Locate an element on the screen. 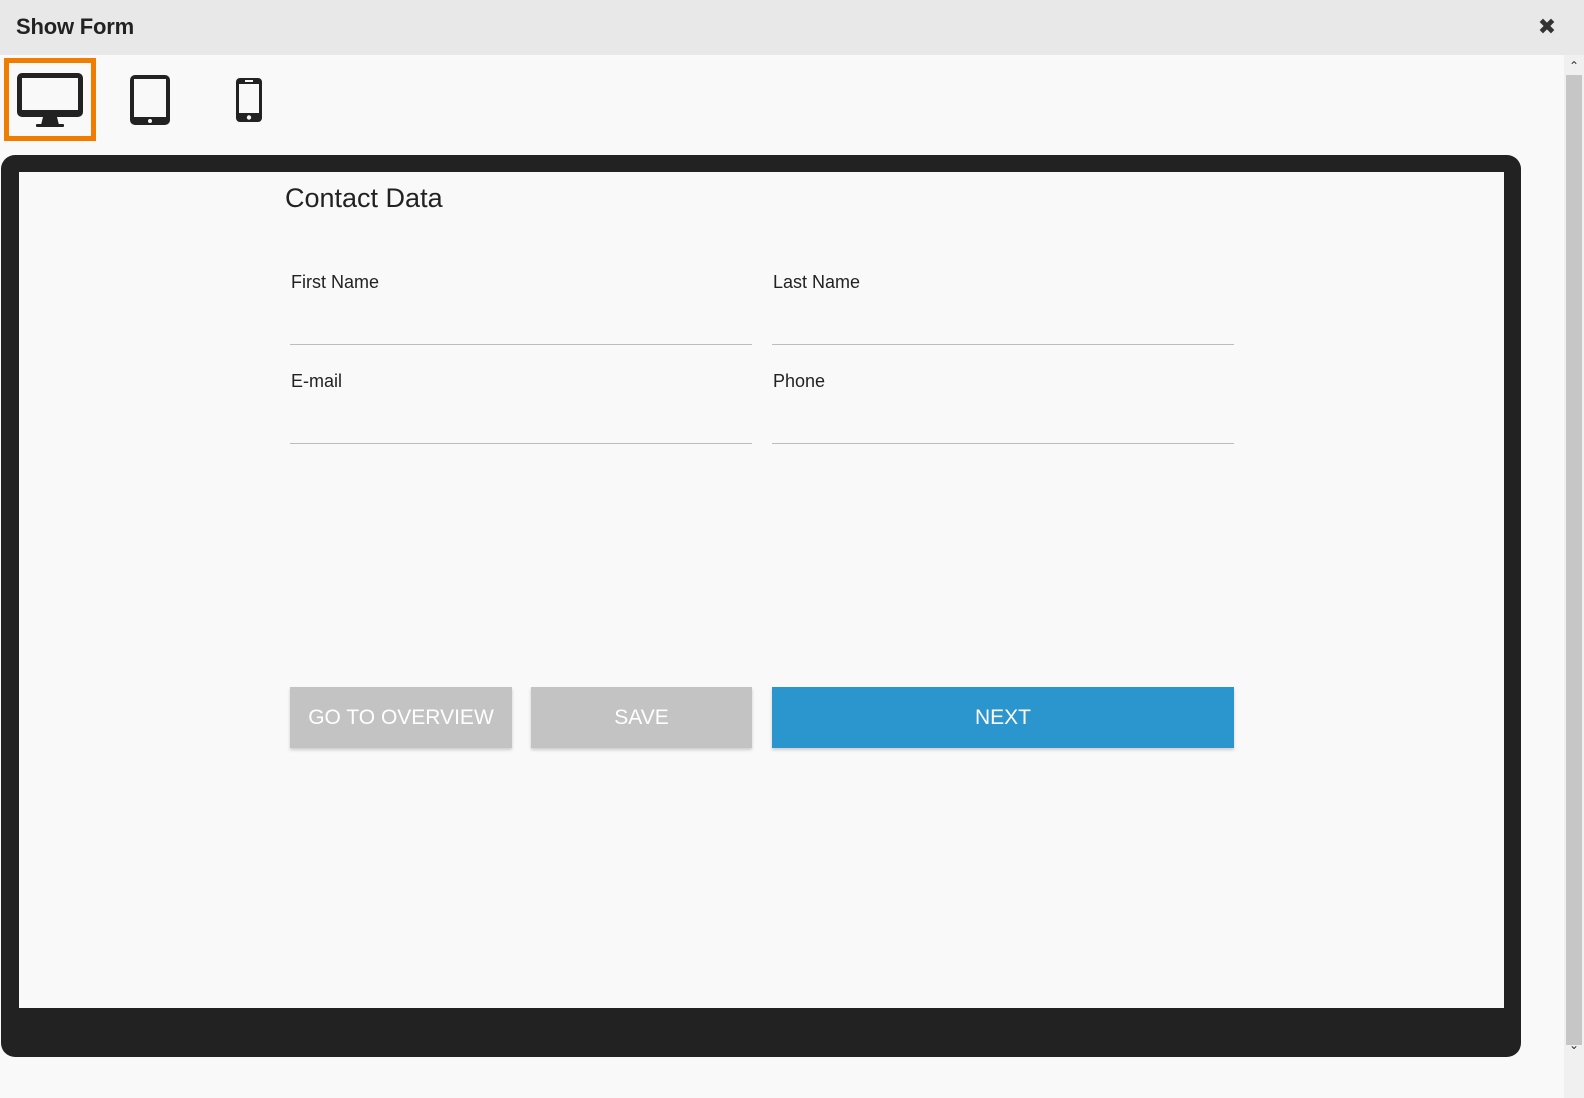 Image resolution: width=1584 pixels, height=1098 pixels. vertical-scrollbar: ⌃ ⌄ is located at coordinates (1574, 576).